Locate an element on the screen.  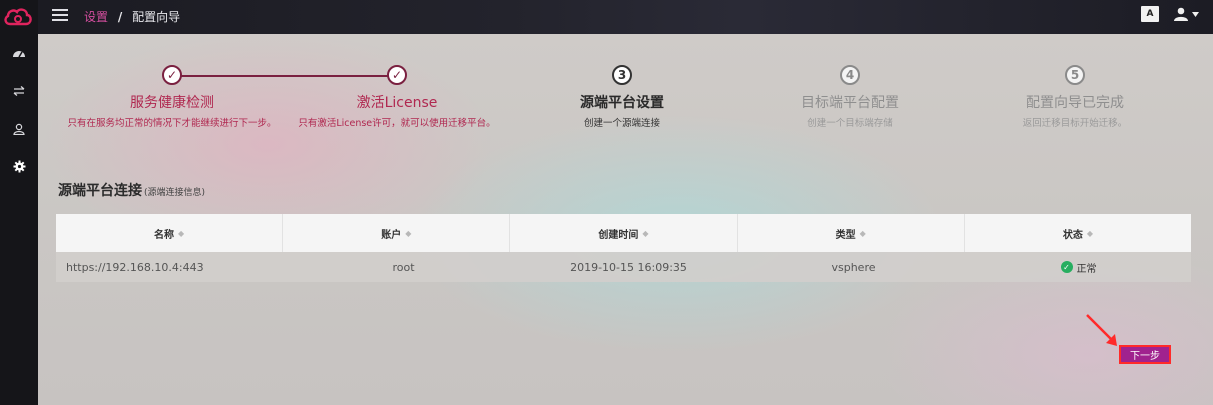
step-target-platform: 4 目标端平台配置 创建一个目标端存储 is located at coordinates (850, 97).